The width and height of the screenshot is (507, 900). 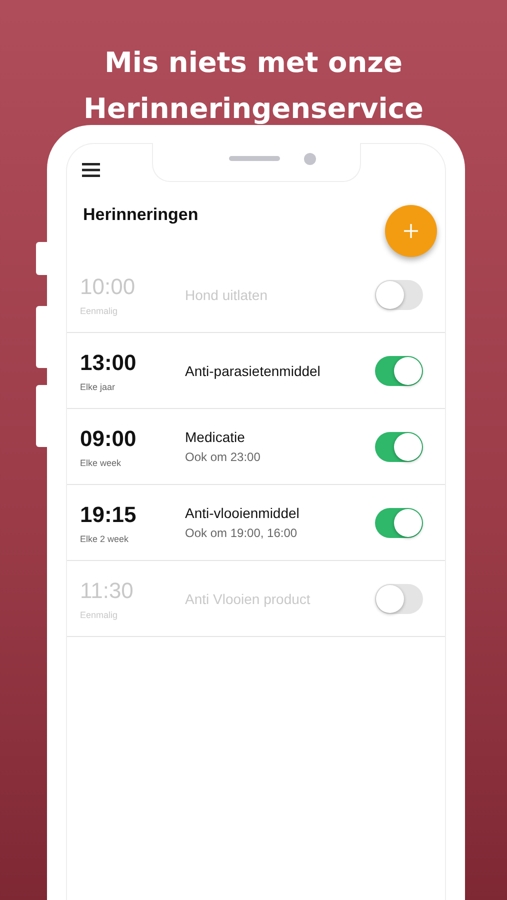 What do you see at coordinates (91, 170) in the screenshot?
I see `menu-icon` at bounding box center [91, 170].